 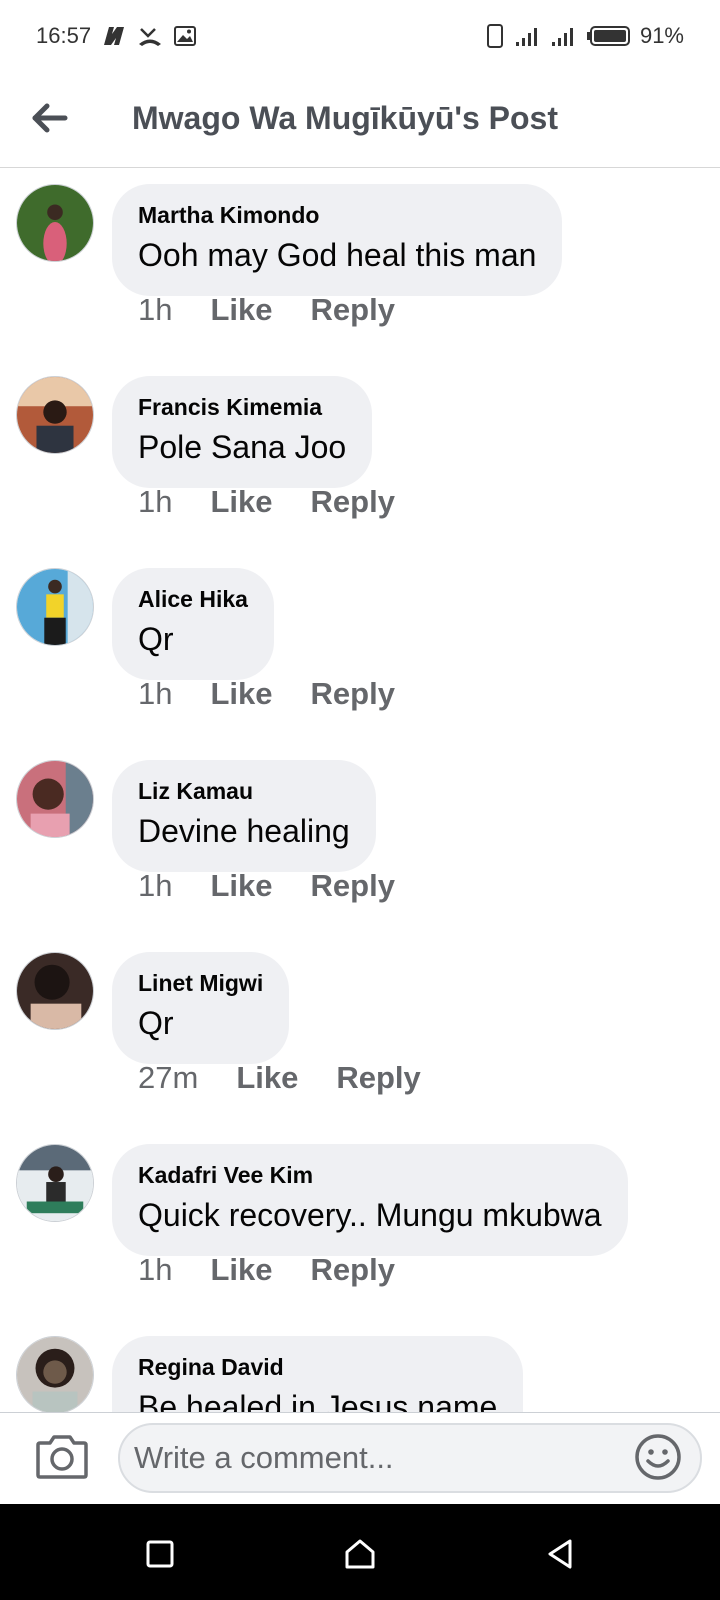 I want to click on image-icon, so click(x=185, y=36).